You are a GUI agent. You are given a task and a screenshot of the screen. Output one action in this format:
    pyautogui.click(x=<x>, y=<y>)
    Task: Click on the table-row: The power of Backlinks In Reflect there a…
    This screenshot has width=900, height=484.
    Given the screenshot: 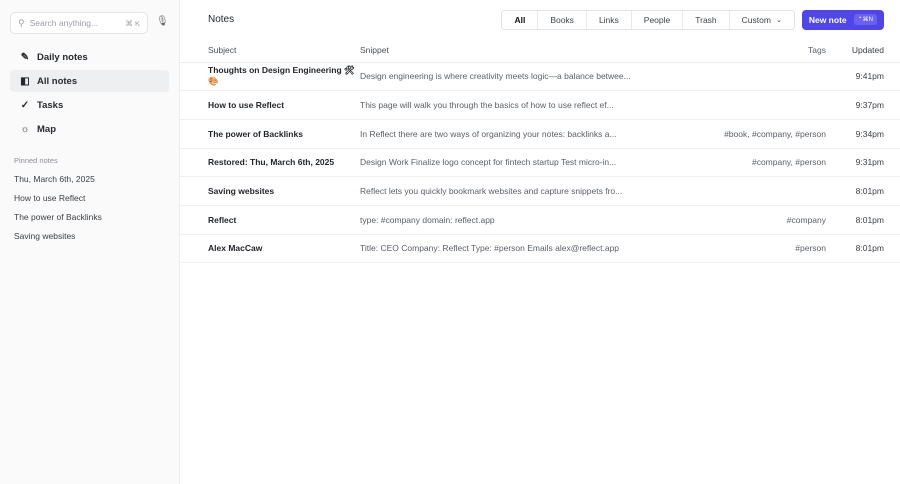 What is the action you would take?
    pyautogui.click(x=540, y=134)
    